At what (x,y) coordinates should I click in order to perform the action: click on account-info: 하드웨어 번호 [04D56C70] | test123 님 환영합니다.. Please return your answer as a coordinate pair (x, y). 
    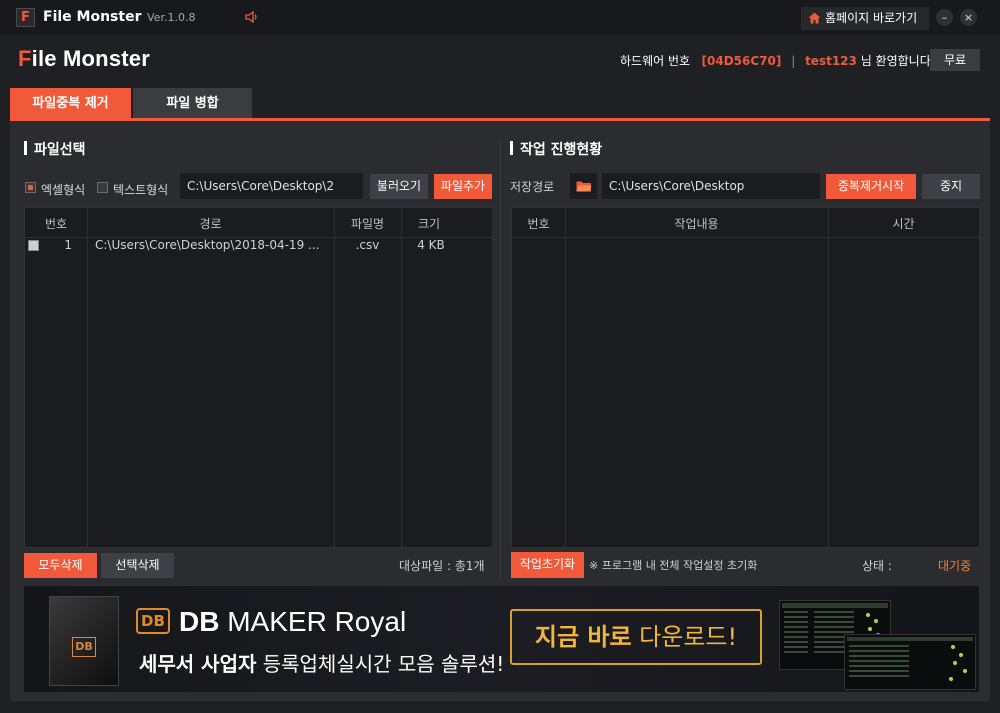
    Looking at the image, I should click on (777, 60).